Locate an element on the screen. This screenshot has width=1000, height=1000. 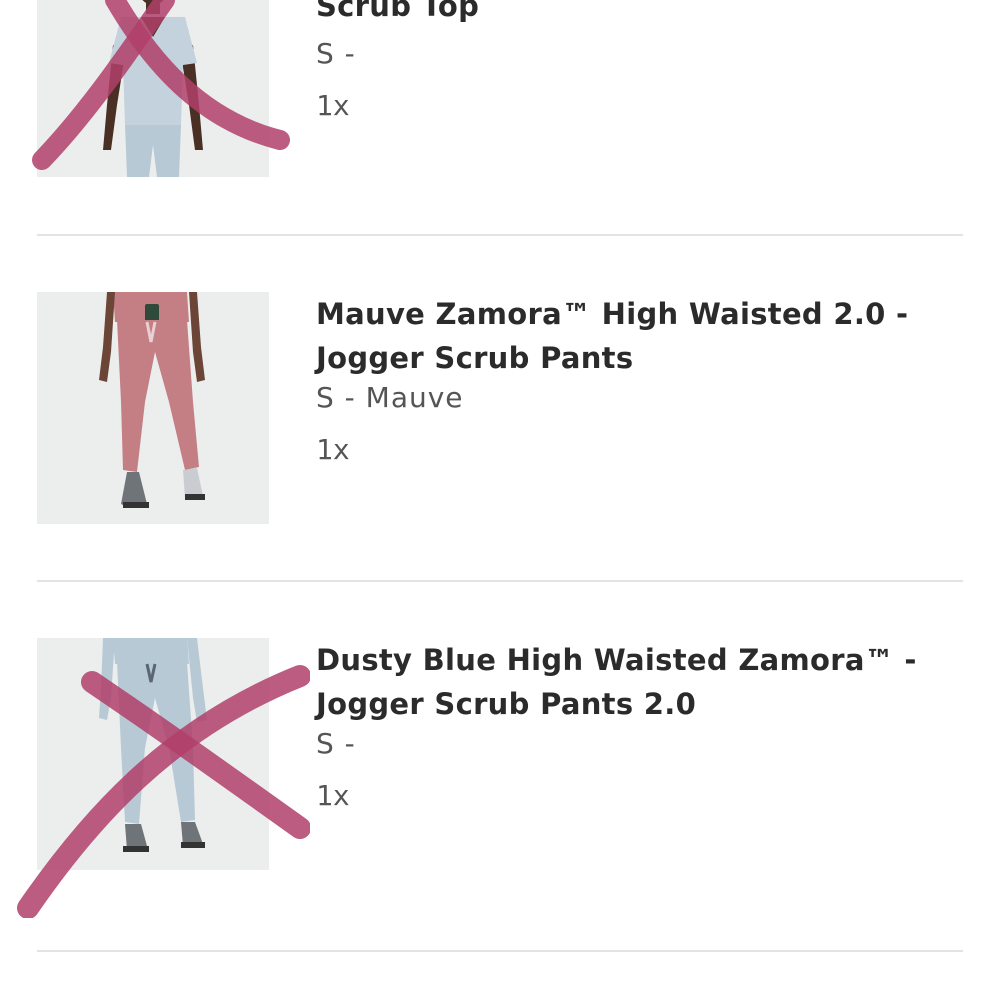
product-image-mauve-pants is located at coordinates (153, 408).